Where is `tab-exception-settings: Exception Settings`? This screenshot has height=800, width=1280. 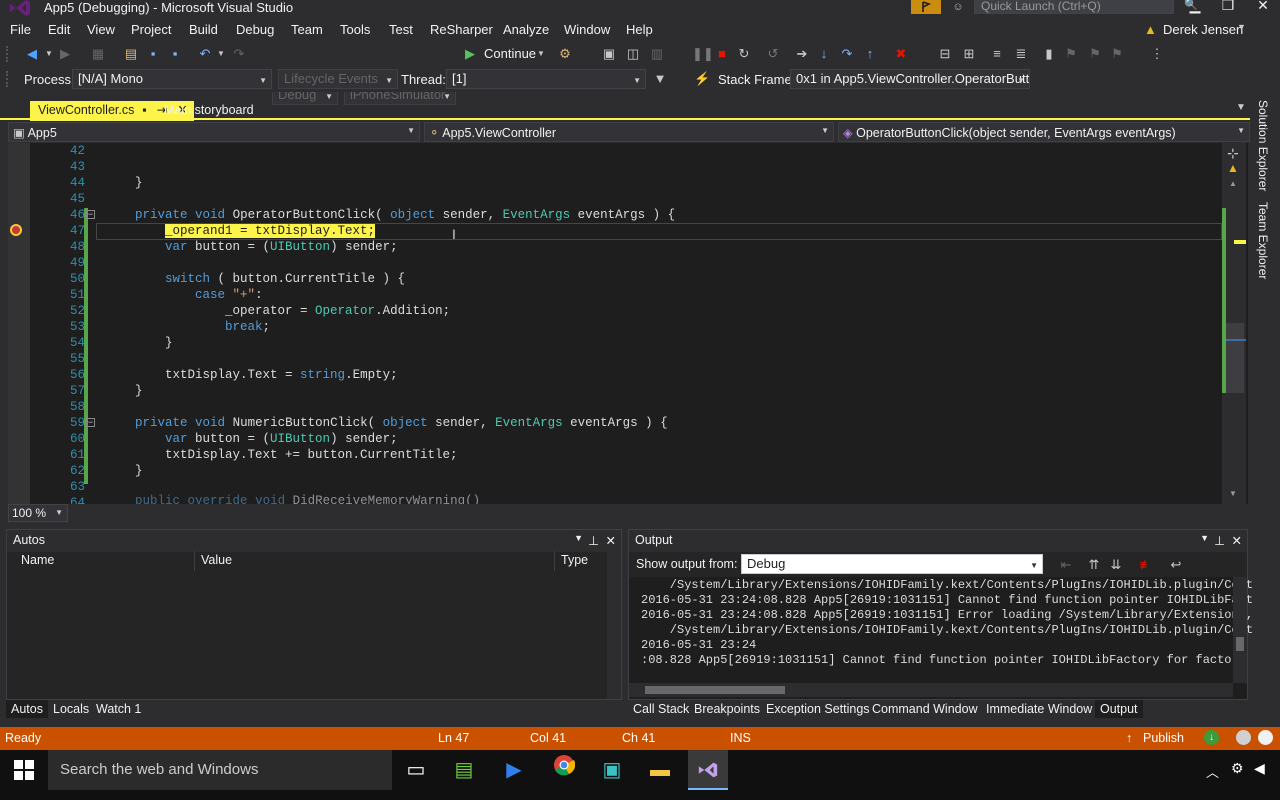 tab-exception-settings: Exception Settings is located at coordinates (818, 709).